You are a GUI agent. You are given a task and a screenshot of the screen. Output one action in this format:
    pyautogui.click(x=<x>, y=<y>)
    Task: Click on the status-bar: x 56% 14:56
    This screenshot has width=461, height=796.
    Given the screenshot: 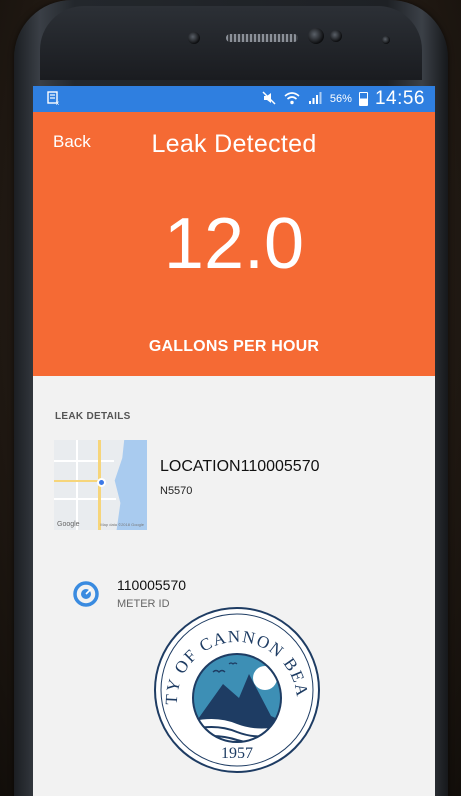 What is the action you would take?
    pyautogui.click(x=234, y=99)
    